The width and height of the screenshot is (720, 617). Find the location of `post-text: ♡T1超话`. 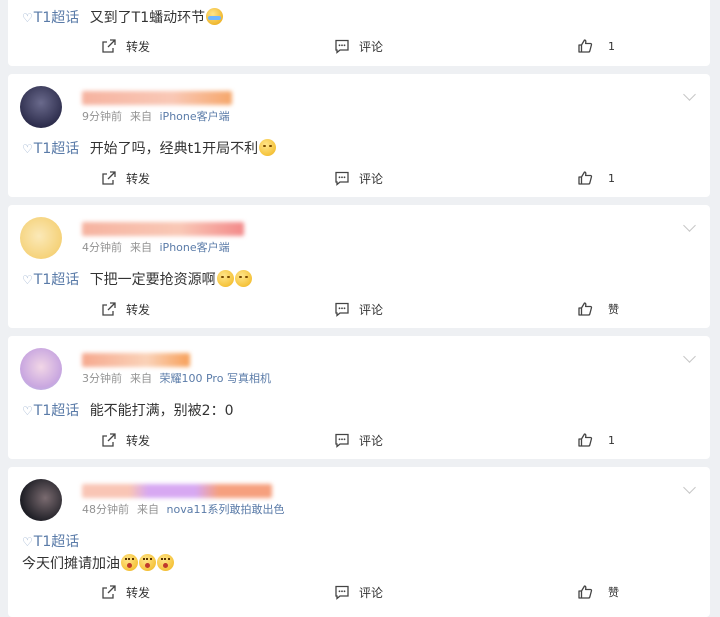

post-text: ♡T1超话 is located at coordinates (50, 541).